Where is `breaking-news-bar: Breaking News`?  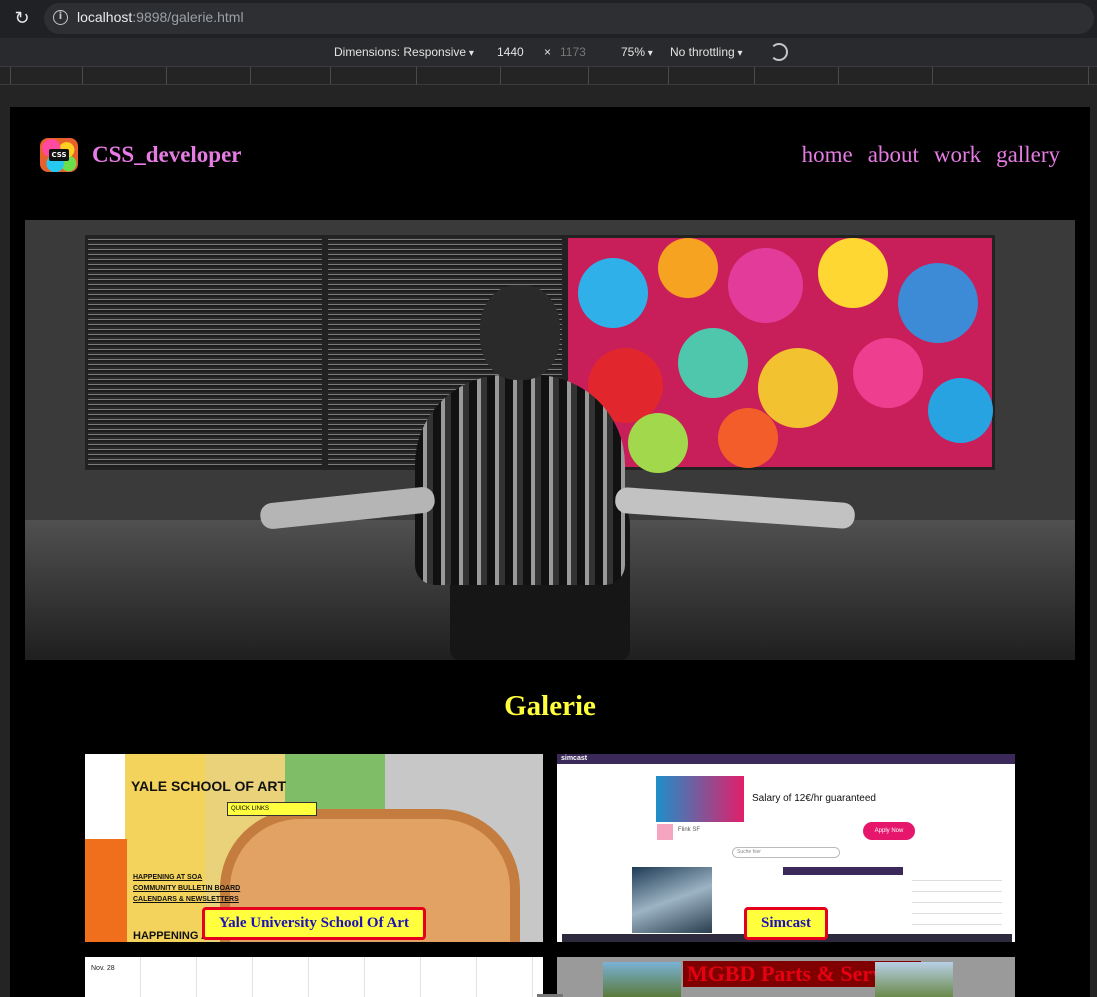
breaking-news-bar: Breaking News is located at coordinates (843, 874).